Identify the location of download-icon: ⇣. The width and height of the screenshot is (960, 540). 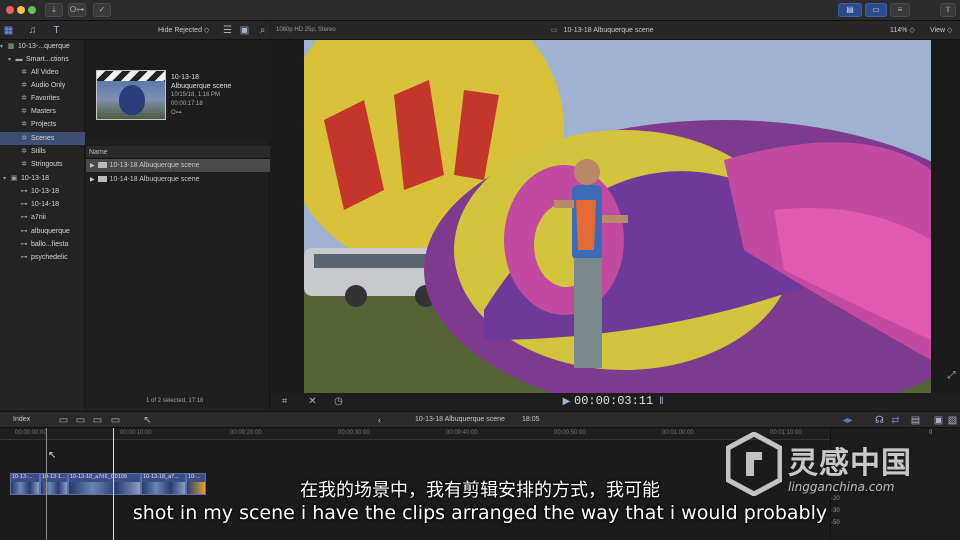
(54, 9).